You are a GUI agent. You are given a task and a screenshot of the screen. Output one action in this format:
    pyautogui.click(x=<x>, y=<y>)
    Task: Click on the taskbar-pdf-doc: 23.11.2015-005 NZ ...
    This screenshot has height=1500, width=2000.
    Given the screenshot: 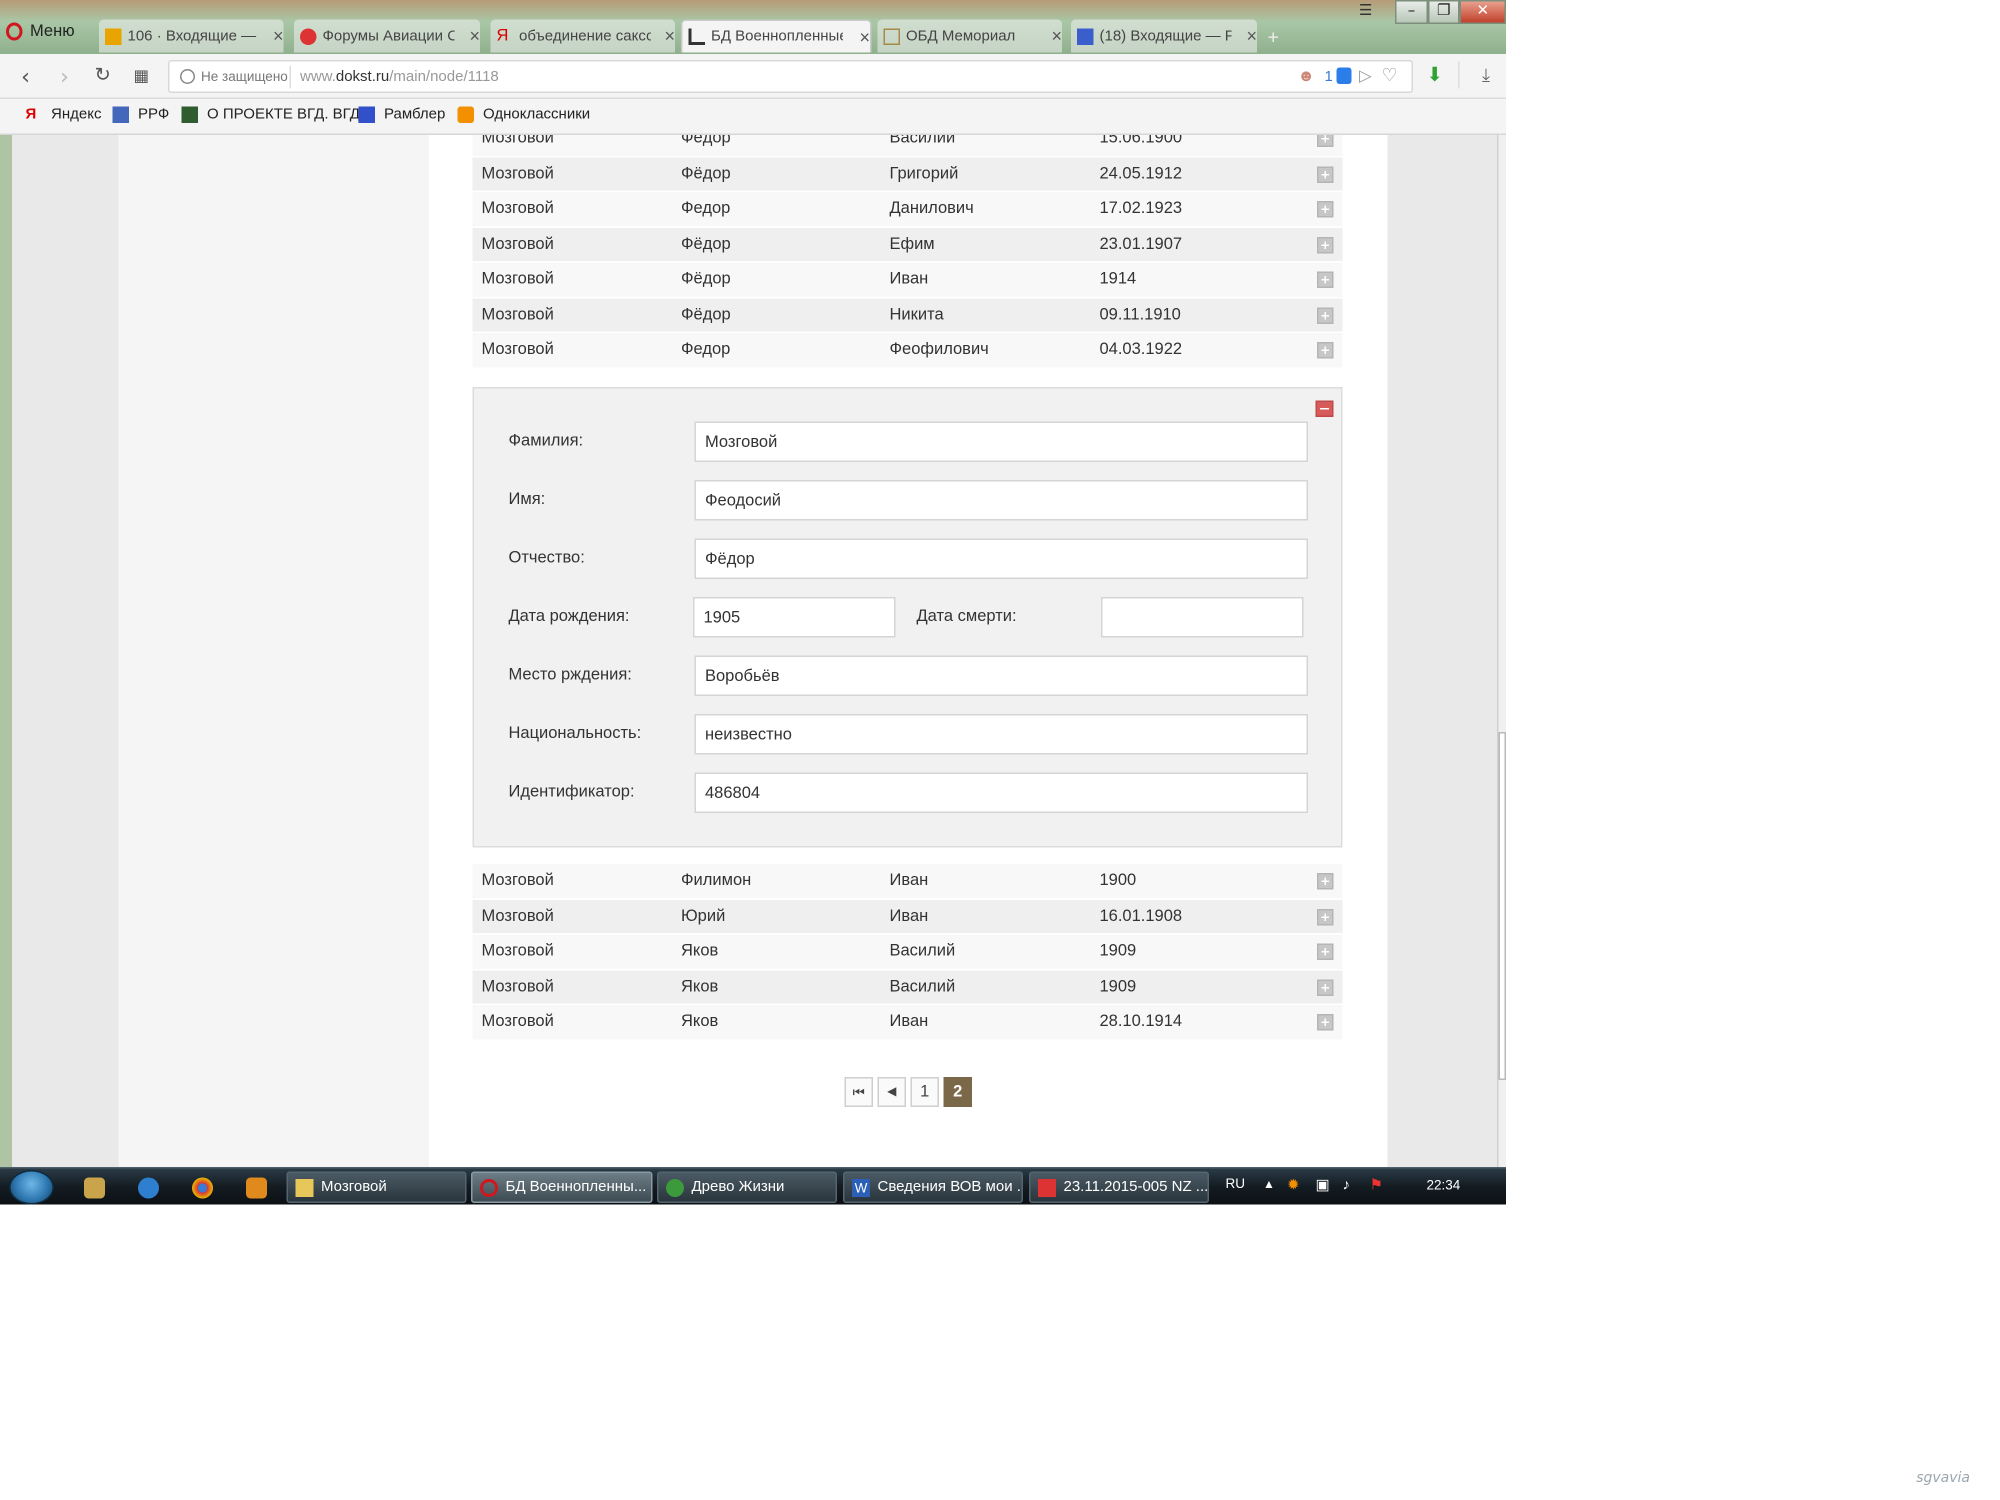 What is the action you would take?
    pyautogui.click(x=1119, y=1187)
    